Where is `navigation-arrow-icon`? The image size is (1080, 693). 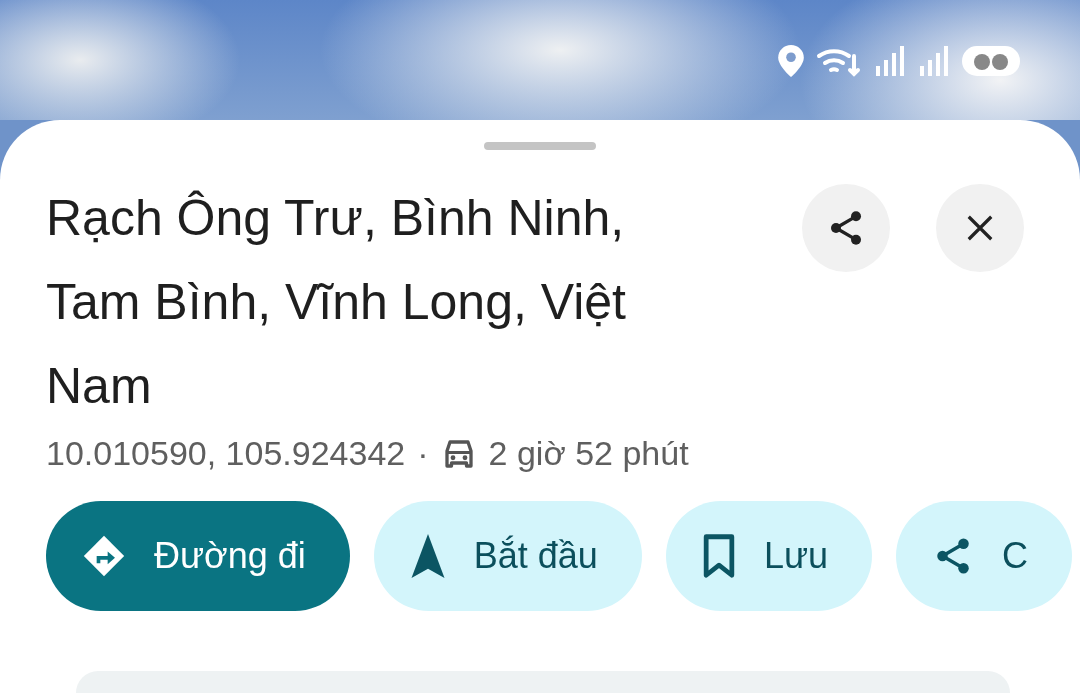 navigation-arrow-icon is located at coordinates (427, 556).